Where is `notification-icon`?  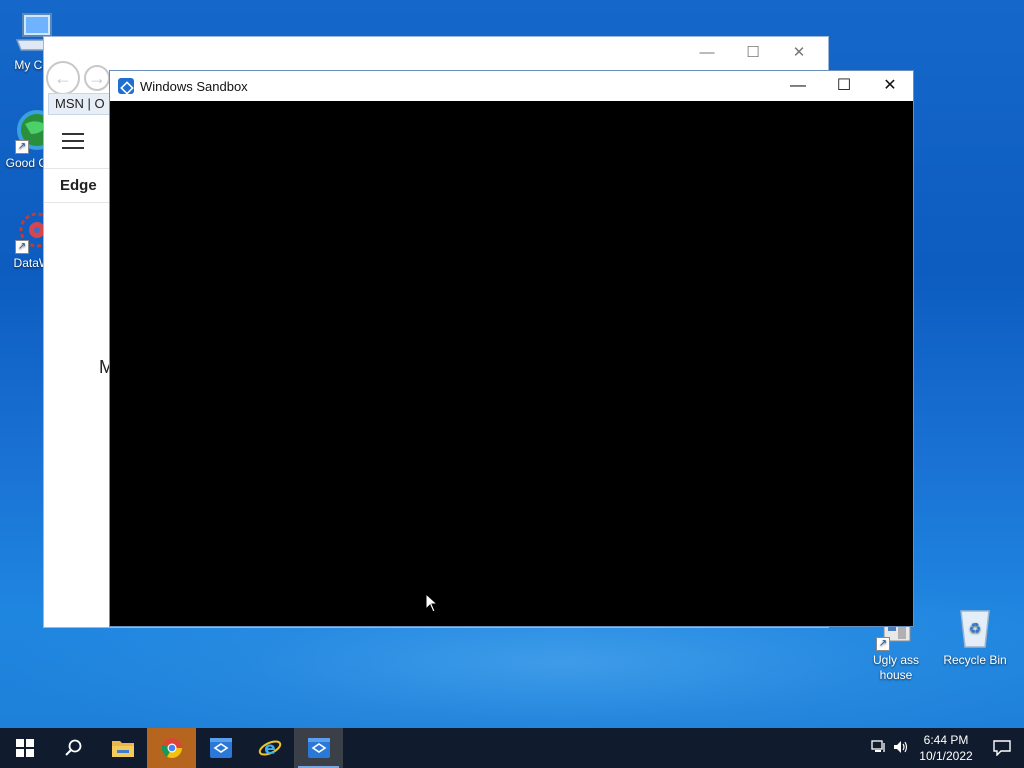
notification-icon is located at coordinates (1002, 748).